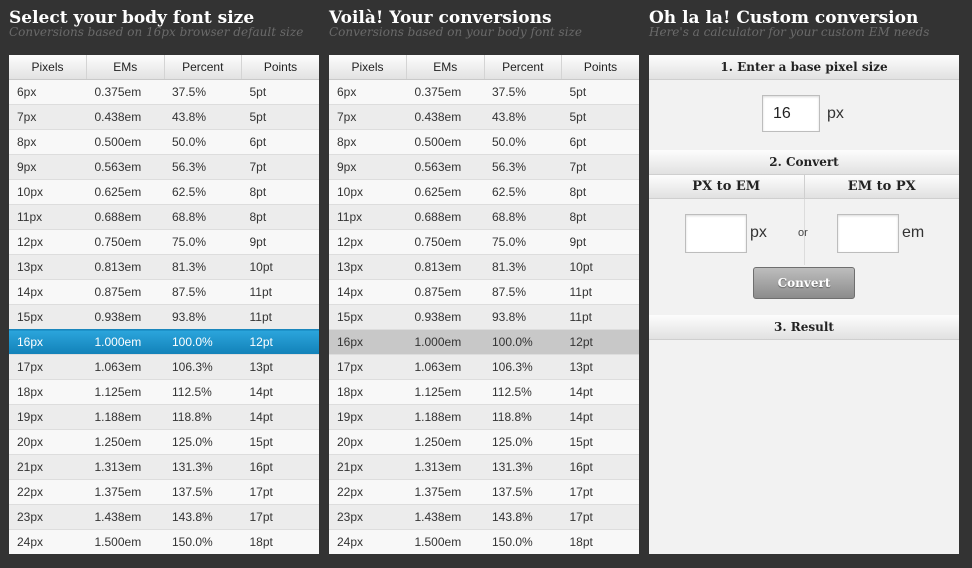 This screenshot has width=972, height=568. I want to click on px-input, so click(716, 233).